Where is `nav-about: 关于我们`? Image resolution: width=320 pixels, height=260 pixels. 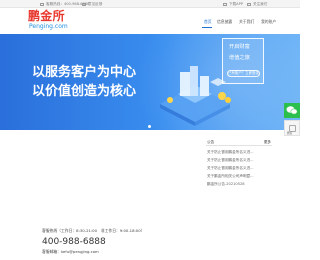
nav-about: 关于我们 is located at coordinates (246, 22).